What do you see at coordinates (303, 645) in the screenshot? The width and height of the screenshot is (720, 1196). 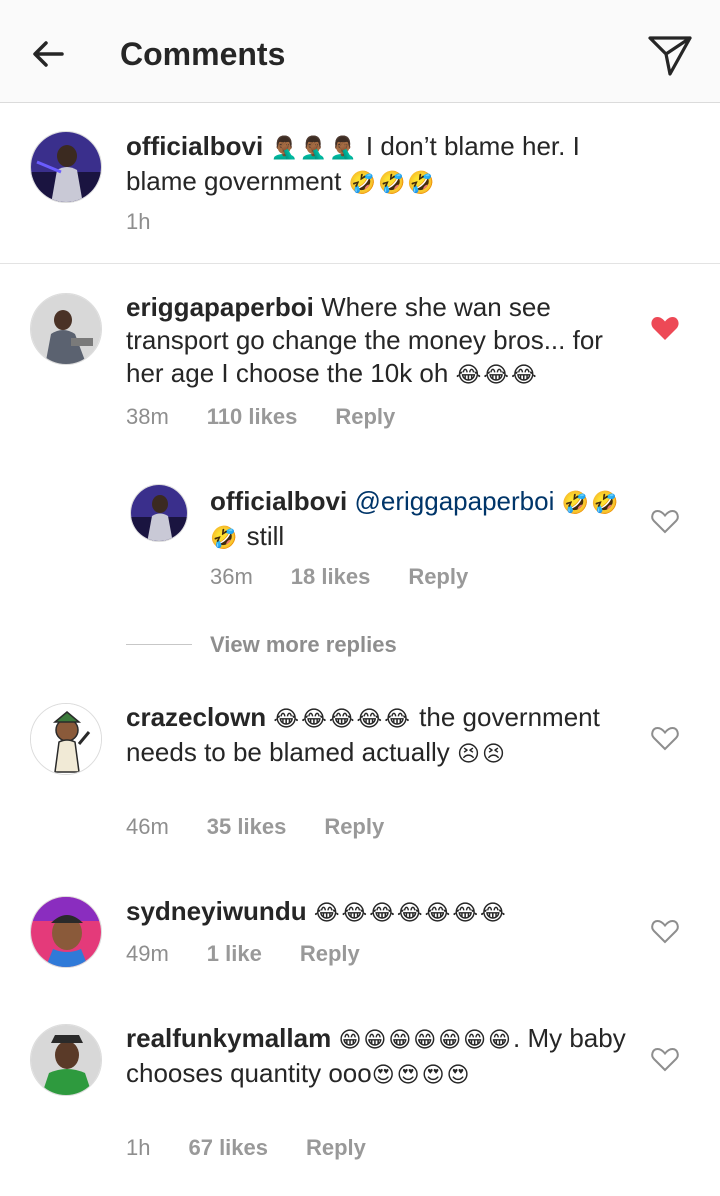 I see `view-more-replies-button: View more replies` at bounding box center [303, 645].